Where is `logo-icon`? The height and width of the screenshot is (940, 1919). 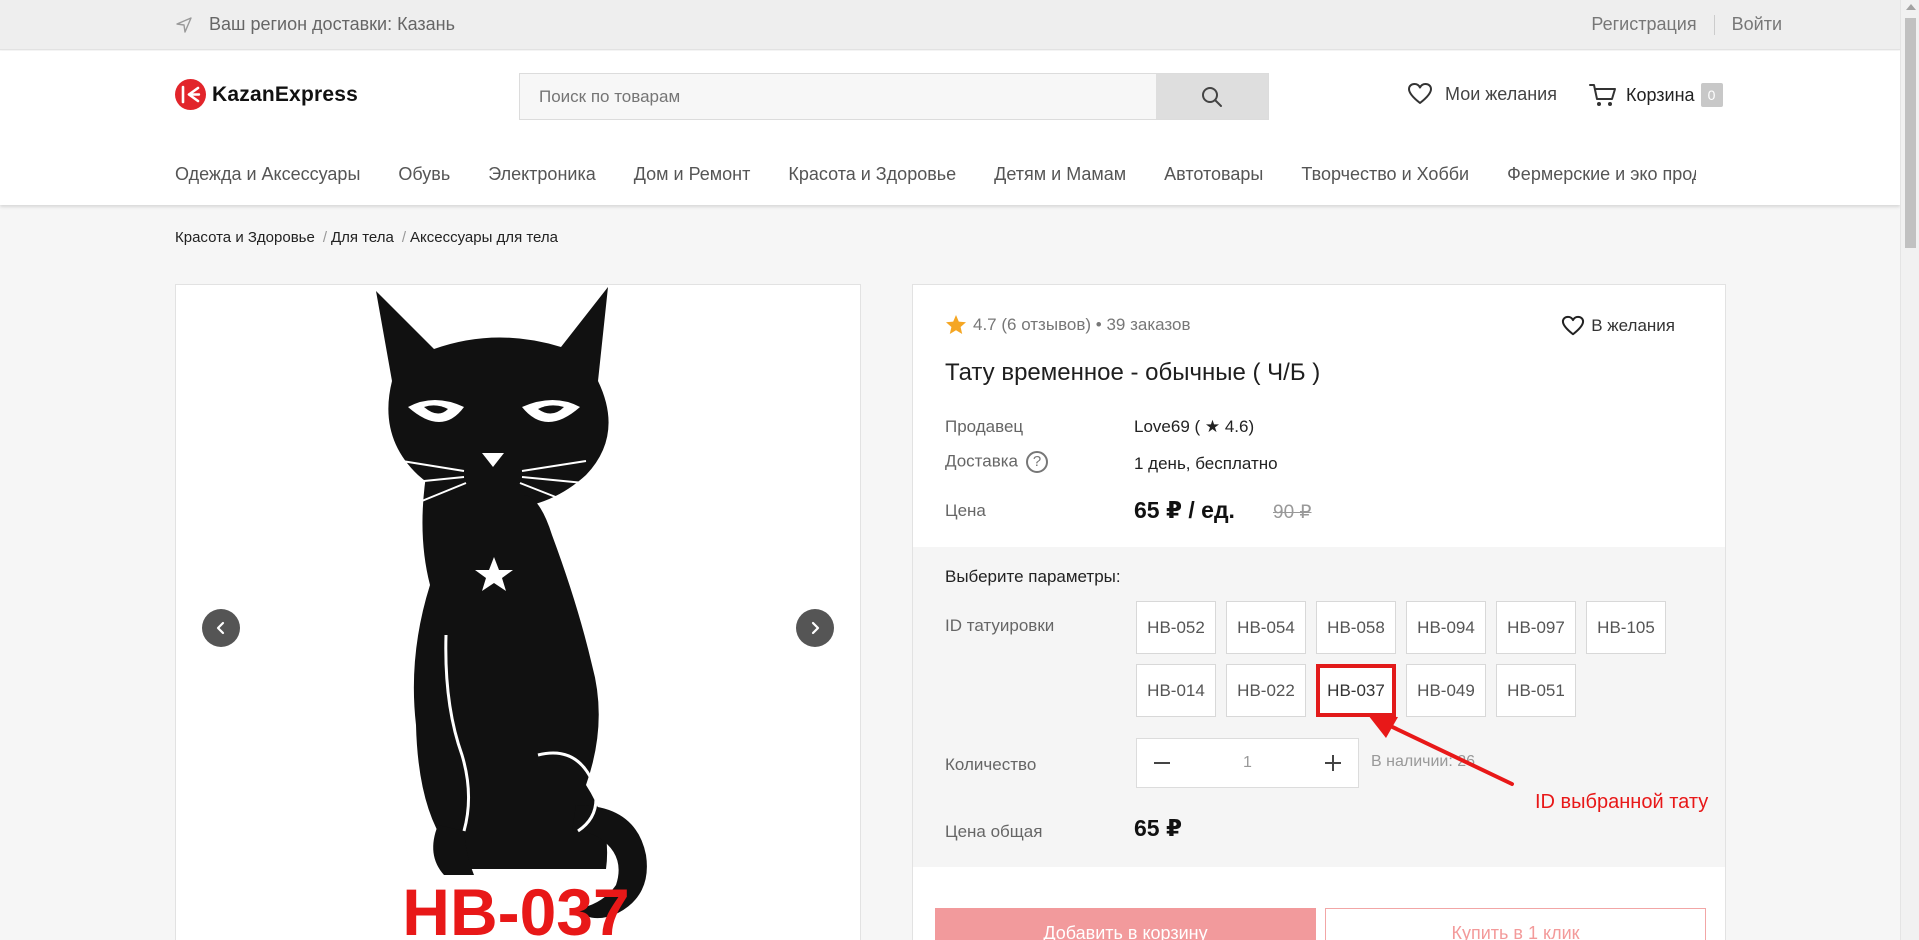 logo-icon is located at coordinates (190, 94).